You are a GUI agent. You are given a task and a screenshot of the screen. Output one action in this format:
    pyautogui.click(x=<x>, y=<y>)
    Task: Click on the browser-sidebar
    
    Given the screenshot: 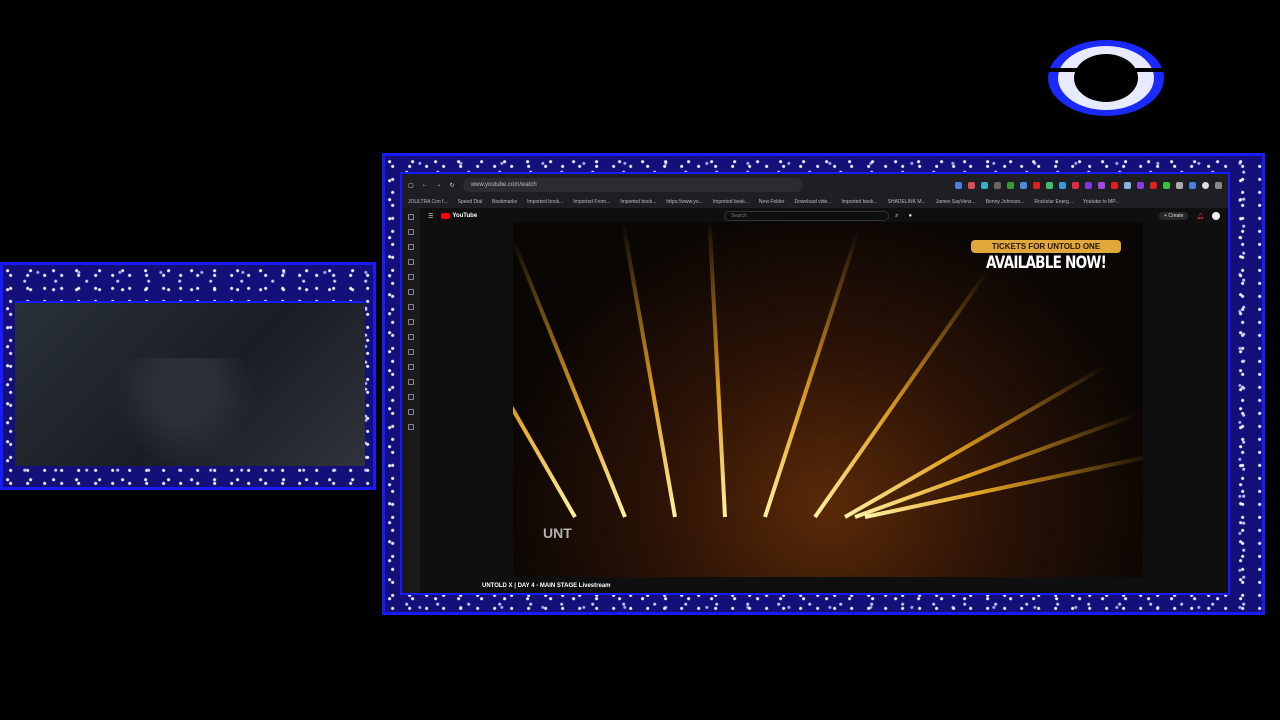 What is the action you would take?
    pyautogui.click(x=411, y=400)
    